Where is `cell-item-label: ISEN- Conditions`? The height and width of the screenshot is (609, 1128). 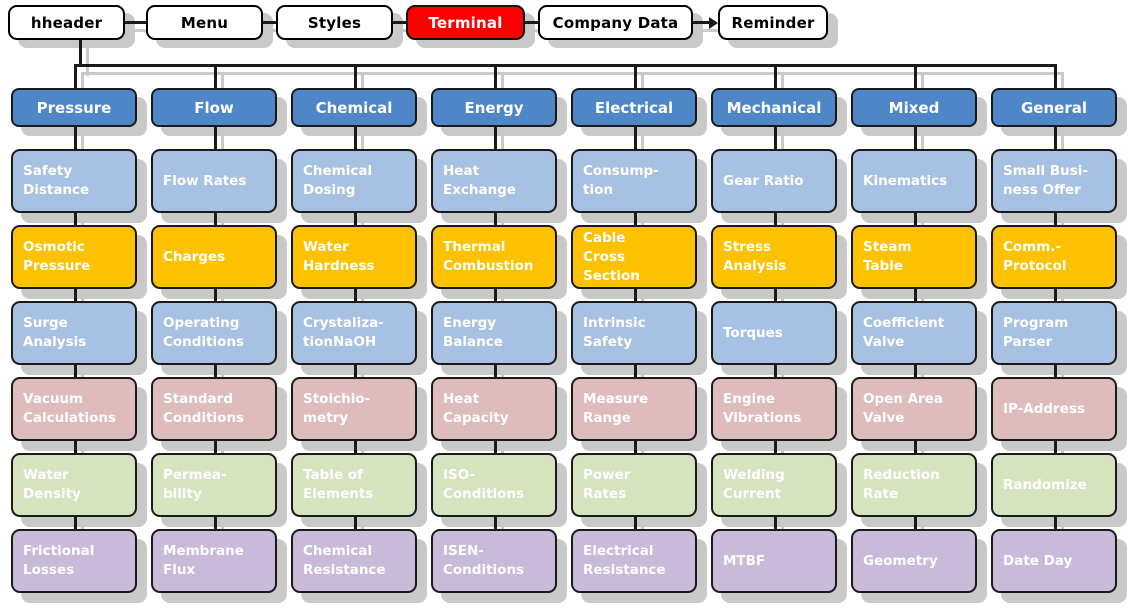 cell-item-label: ISEN- Conditions is located at coordinates (484, 560).